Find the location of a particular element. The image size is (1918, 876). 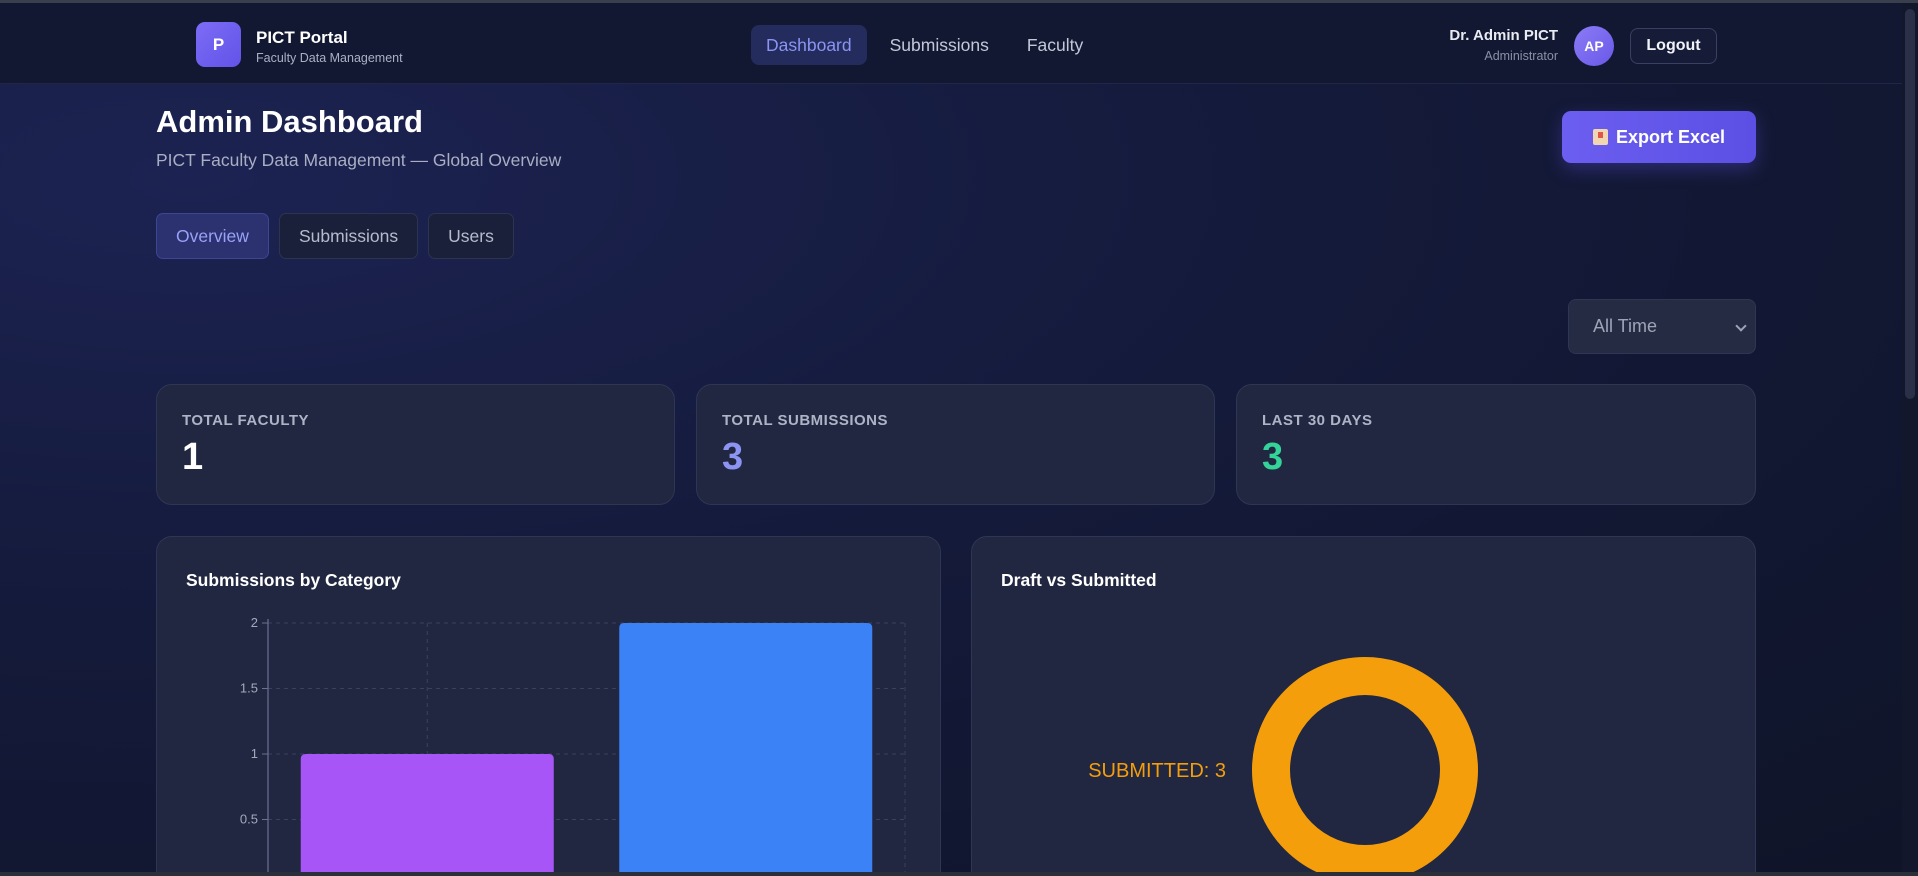

avatar: AP is located at coordinates (1594, 46).